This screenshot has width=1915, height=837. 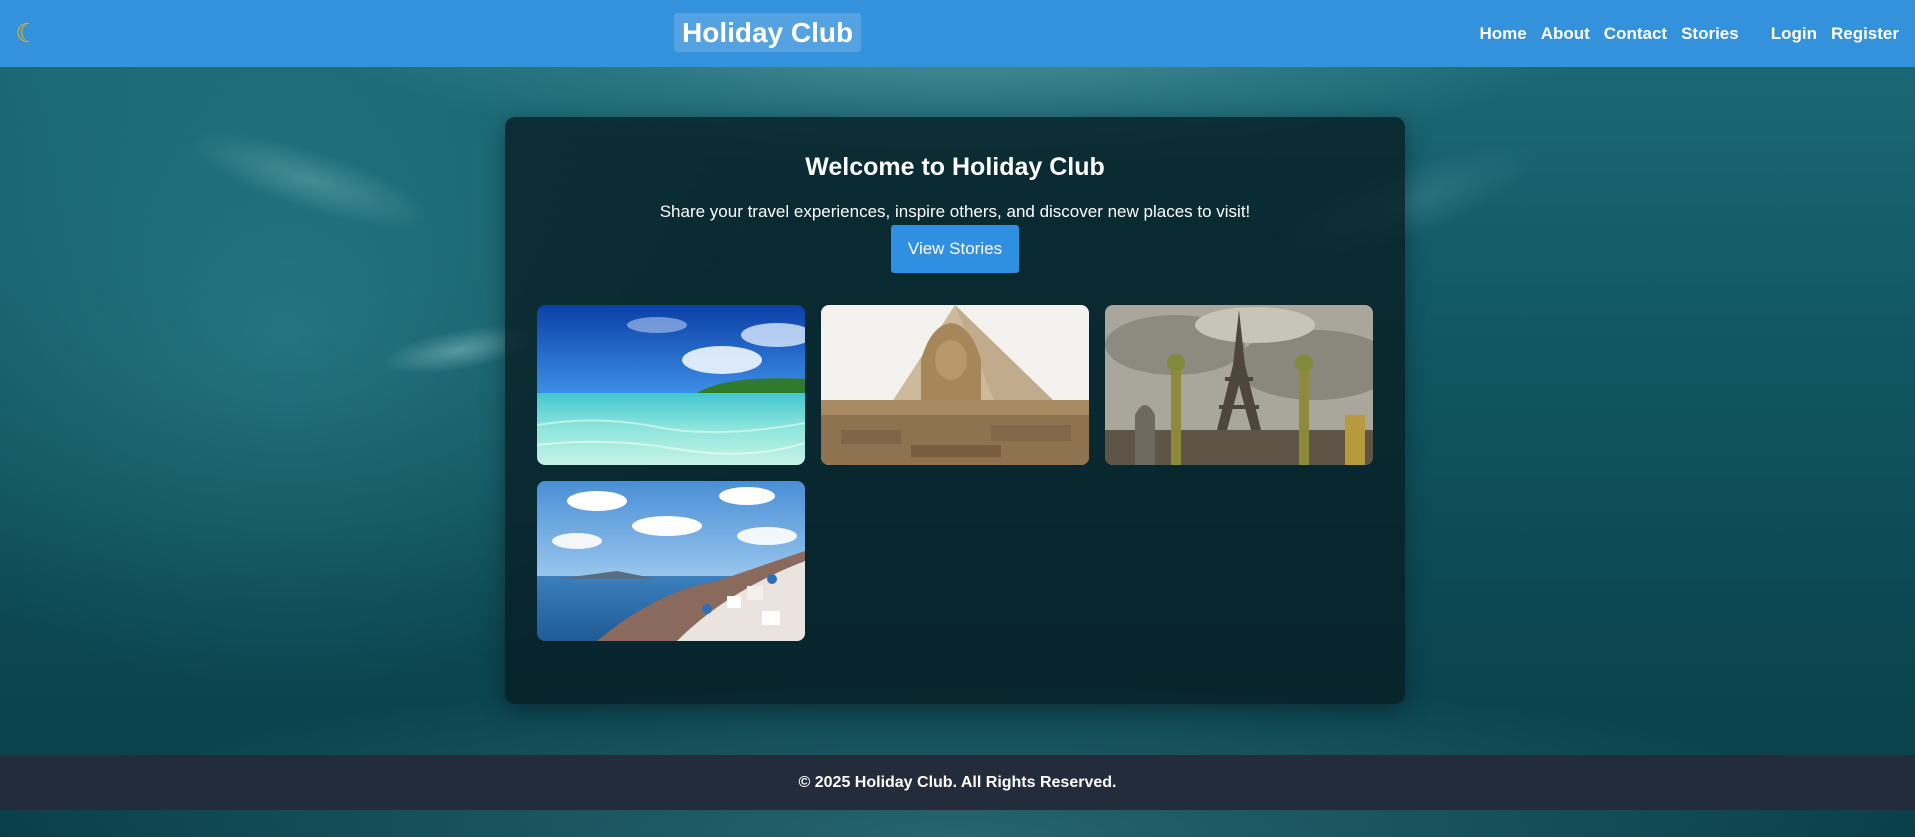 I want to click on nav-home-link: Home, so click(x=1502, y=34).